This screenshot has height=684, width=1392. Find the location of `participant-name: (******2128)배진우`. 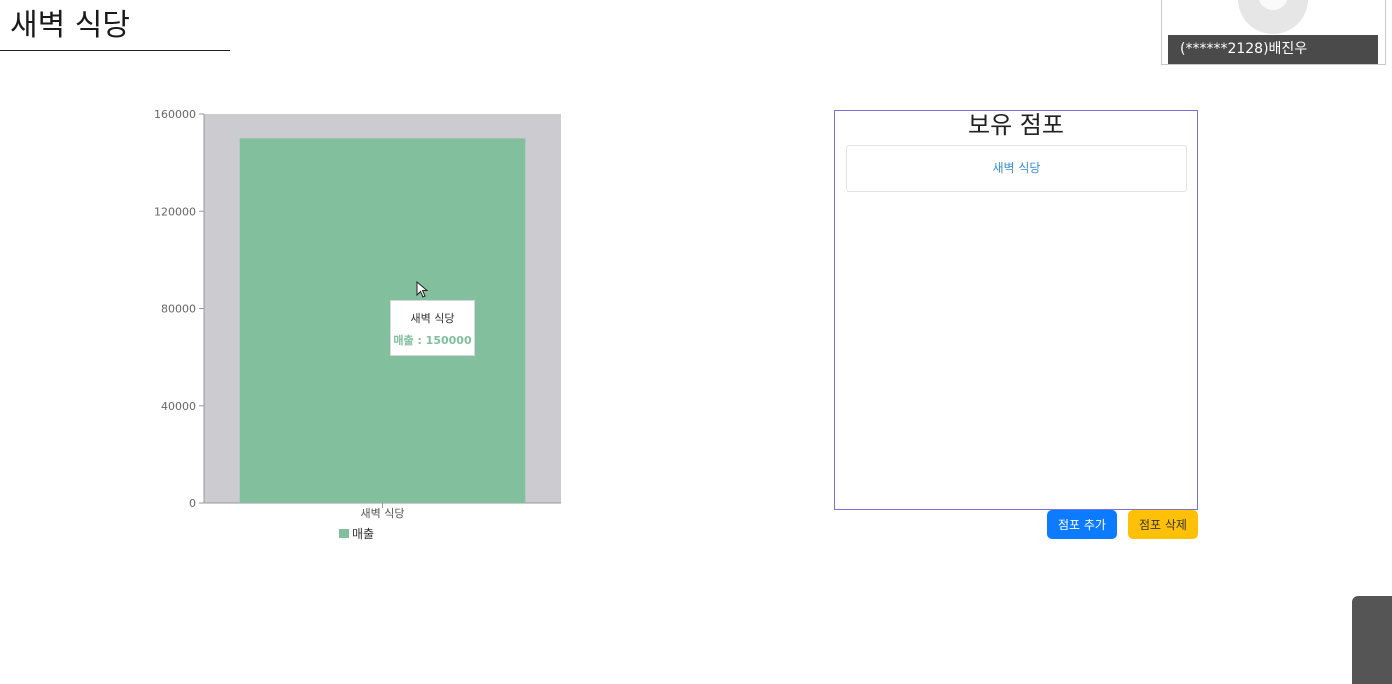

participant-name: (******2128)배진우 is located at coordinates (1273, 49).